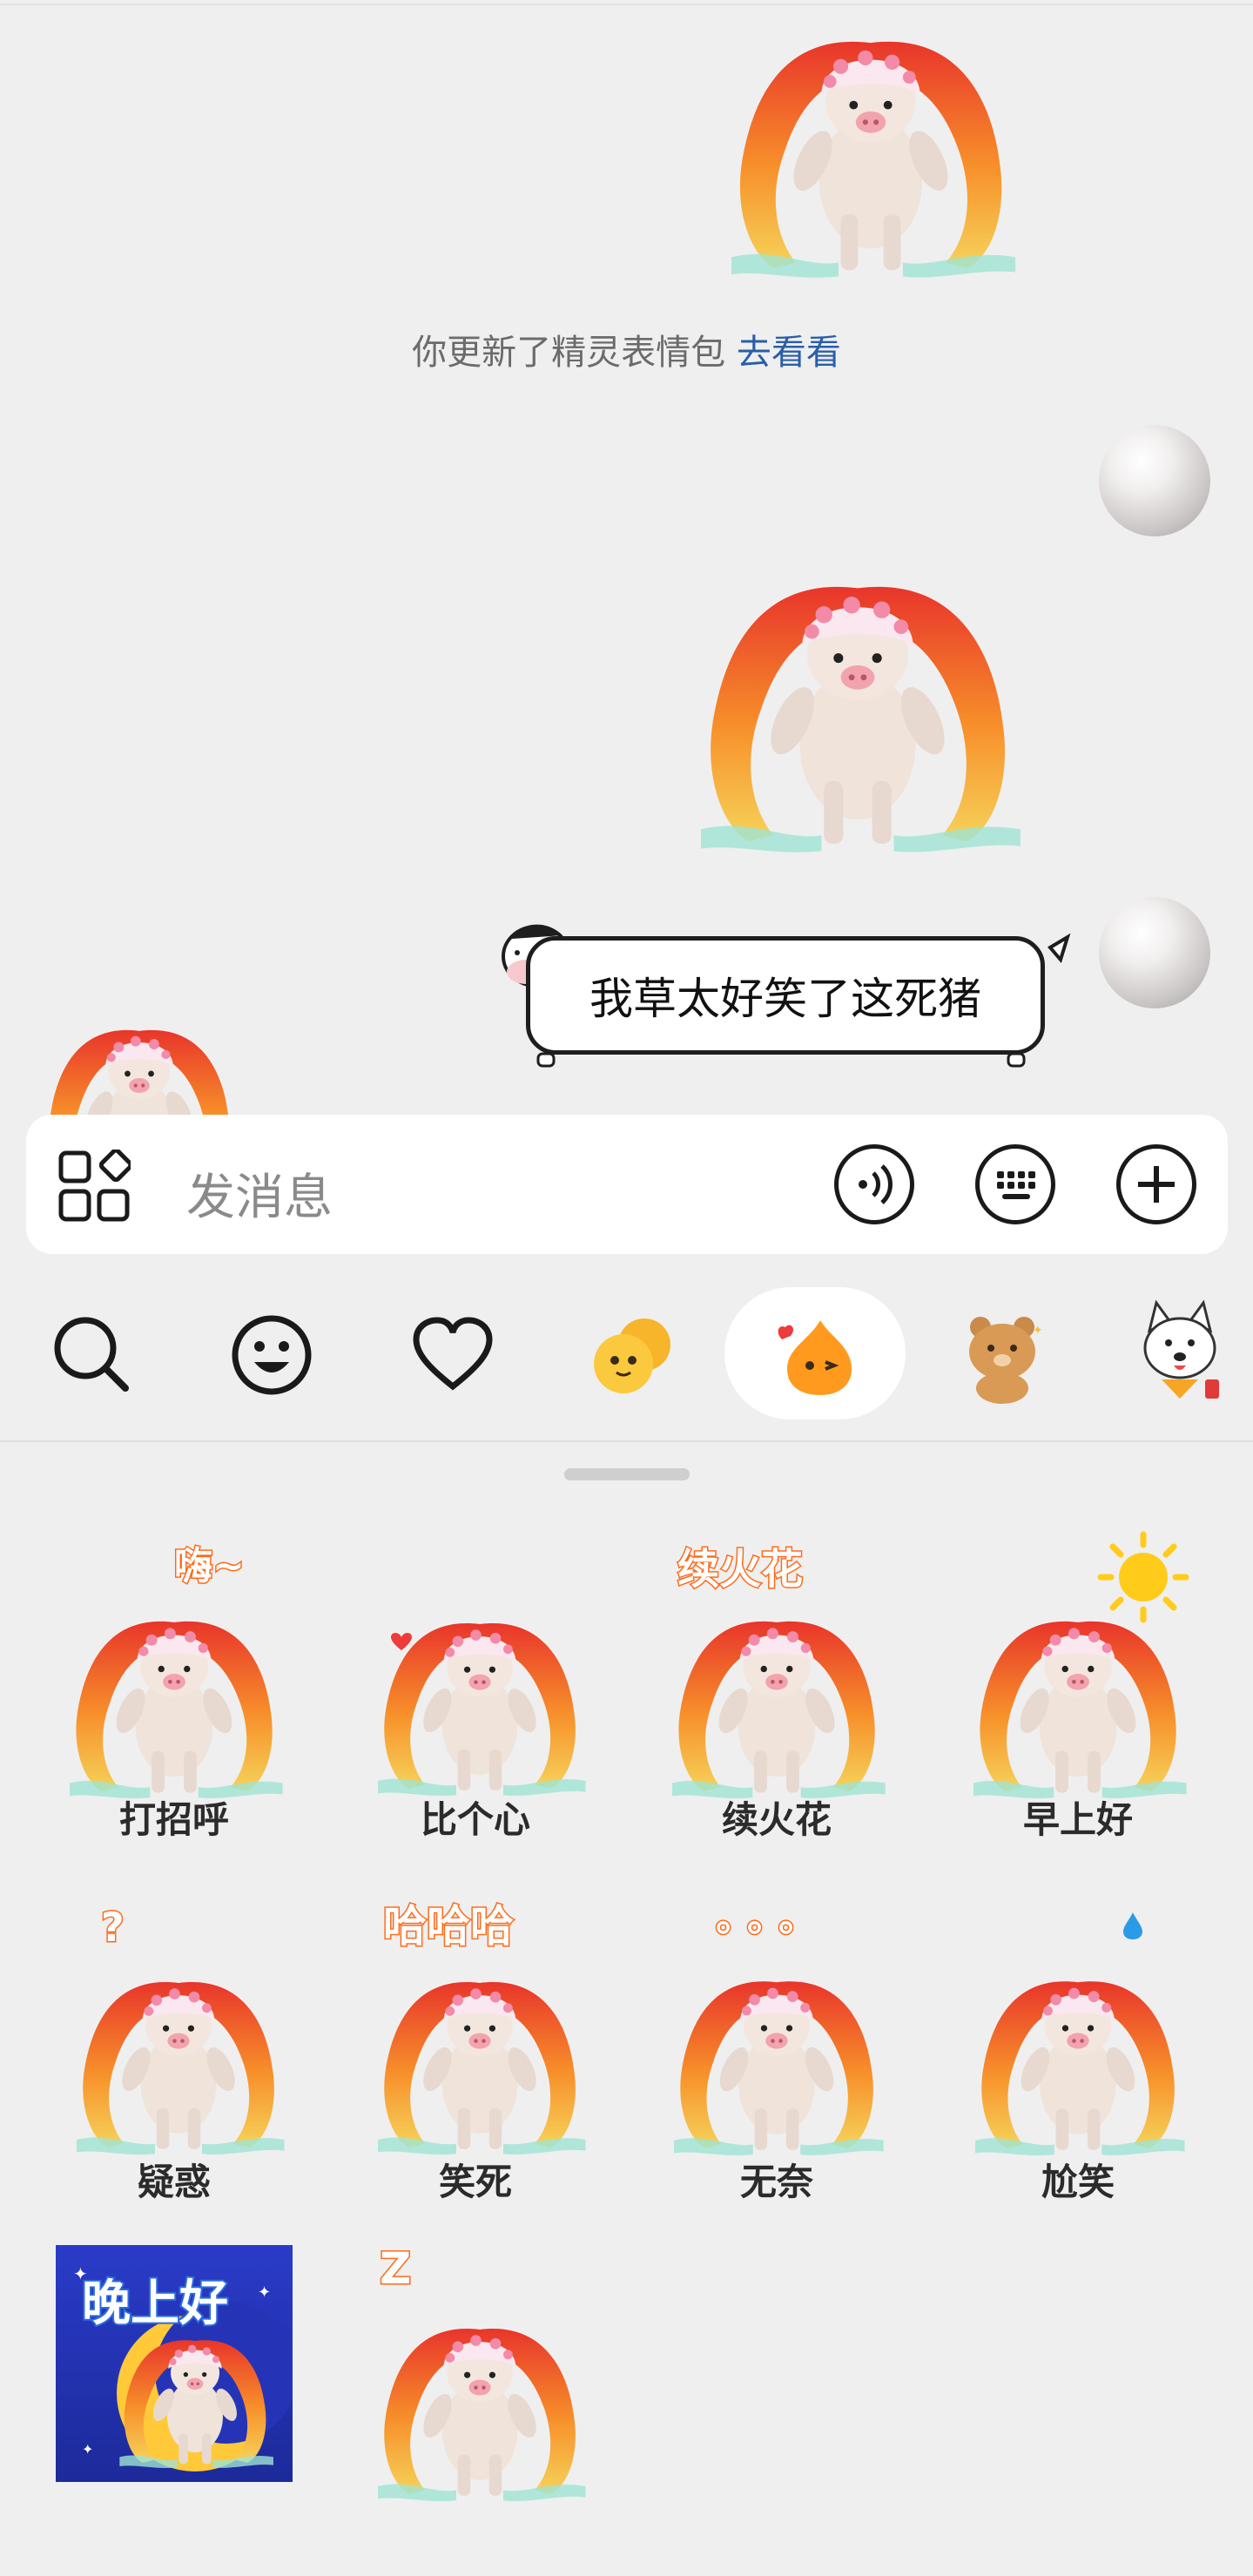  What do you see at coordinates (740, 1570) in the screenshot?
I see `sticker-caption: 续火花` at bounding box center [740, 1570].